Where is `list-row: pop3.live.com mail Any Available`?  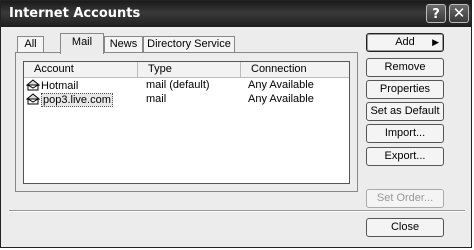 list-row: pop3.live.com mail Any Available is located at coordinates (186, 100).